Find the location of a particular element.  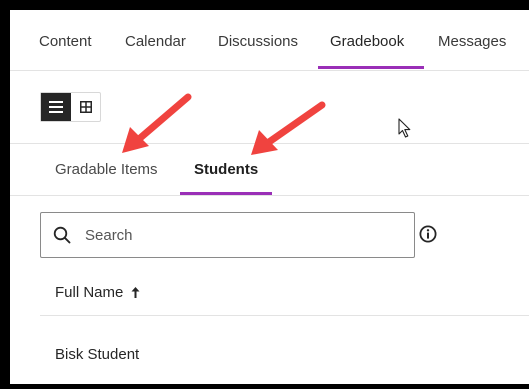

active-tab-indicator is located at coordinates (371, 67).